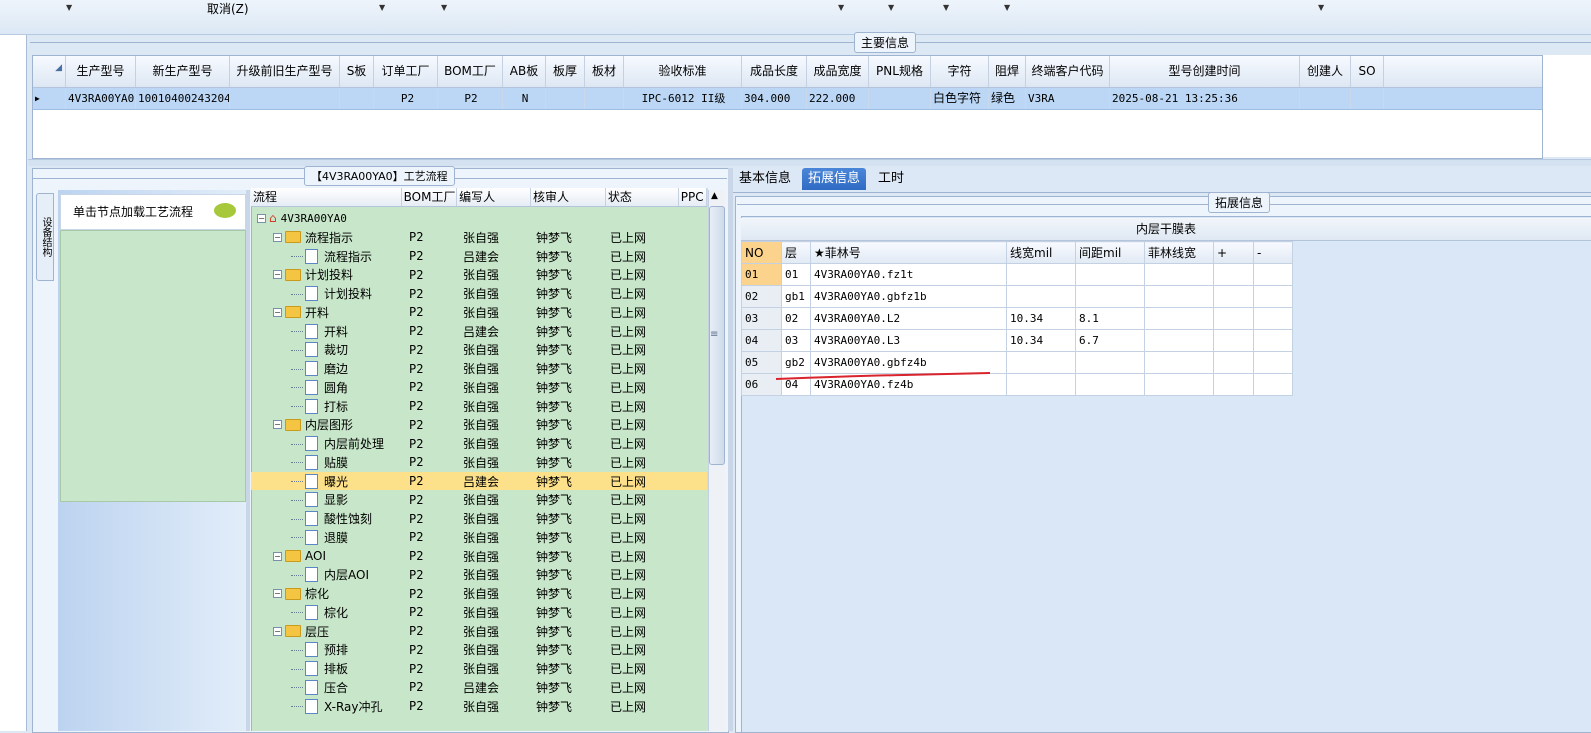  What do you see at coordinates (101, 98) in the screenshot?
I see `cell: 4V3RA00YA0` at bounding box center [101, 98].